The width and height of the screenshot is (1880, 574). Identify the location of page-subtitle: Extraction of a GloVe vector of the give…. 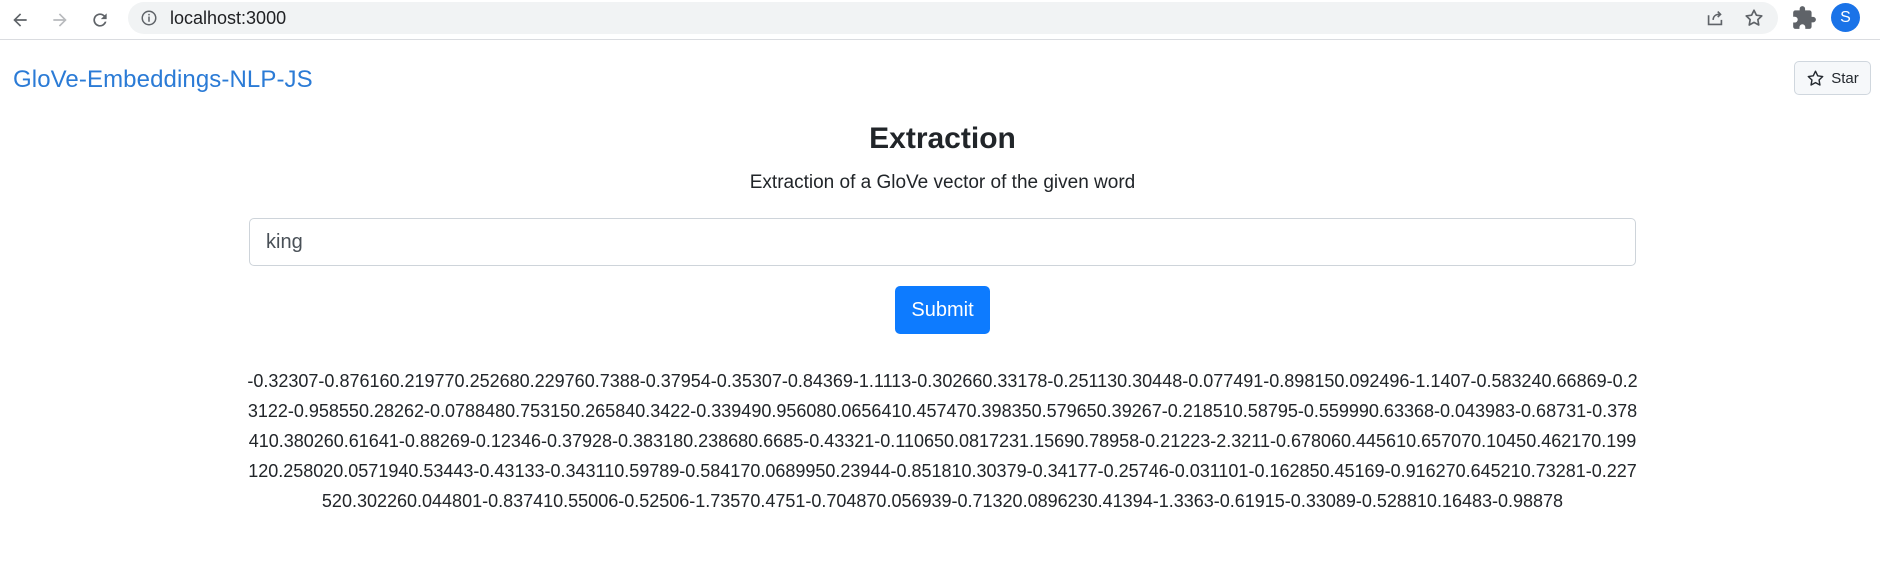
(942, 182).